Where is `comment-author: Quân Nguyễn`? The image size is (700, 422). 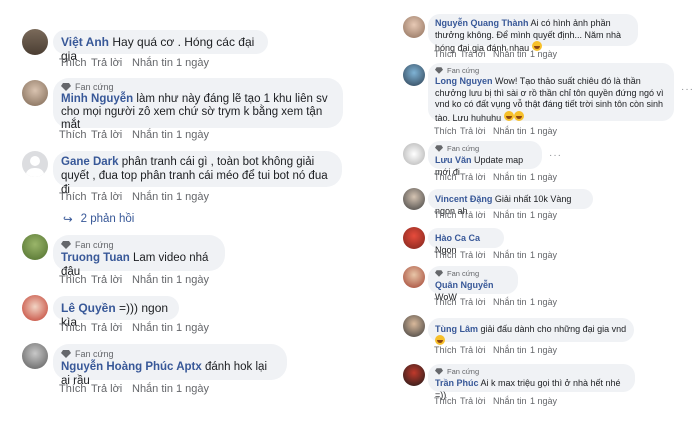
comment-author: Quân Nguyễn is located at coordinates (464, 285).